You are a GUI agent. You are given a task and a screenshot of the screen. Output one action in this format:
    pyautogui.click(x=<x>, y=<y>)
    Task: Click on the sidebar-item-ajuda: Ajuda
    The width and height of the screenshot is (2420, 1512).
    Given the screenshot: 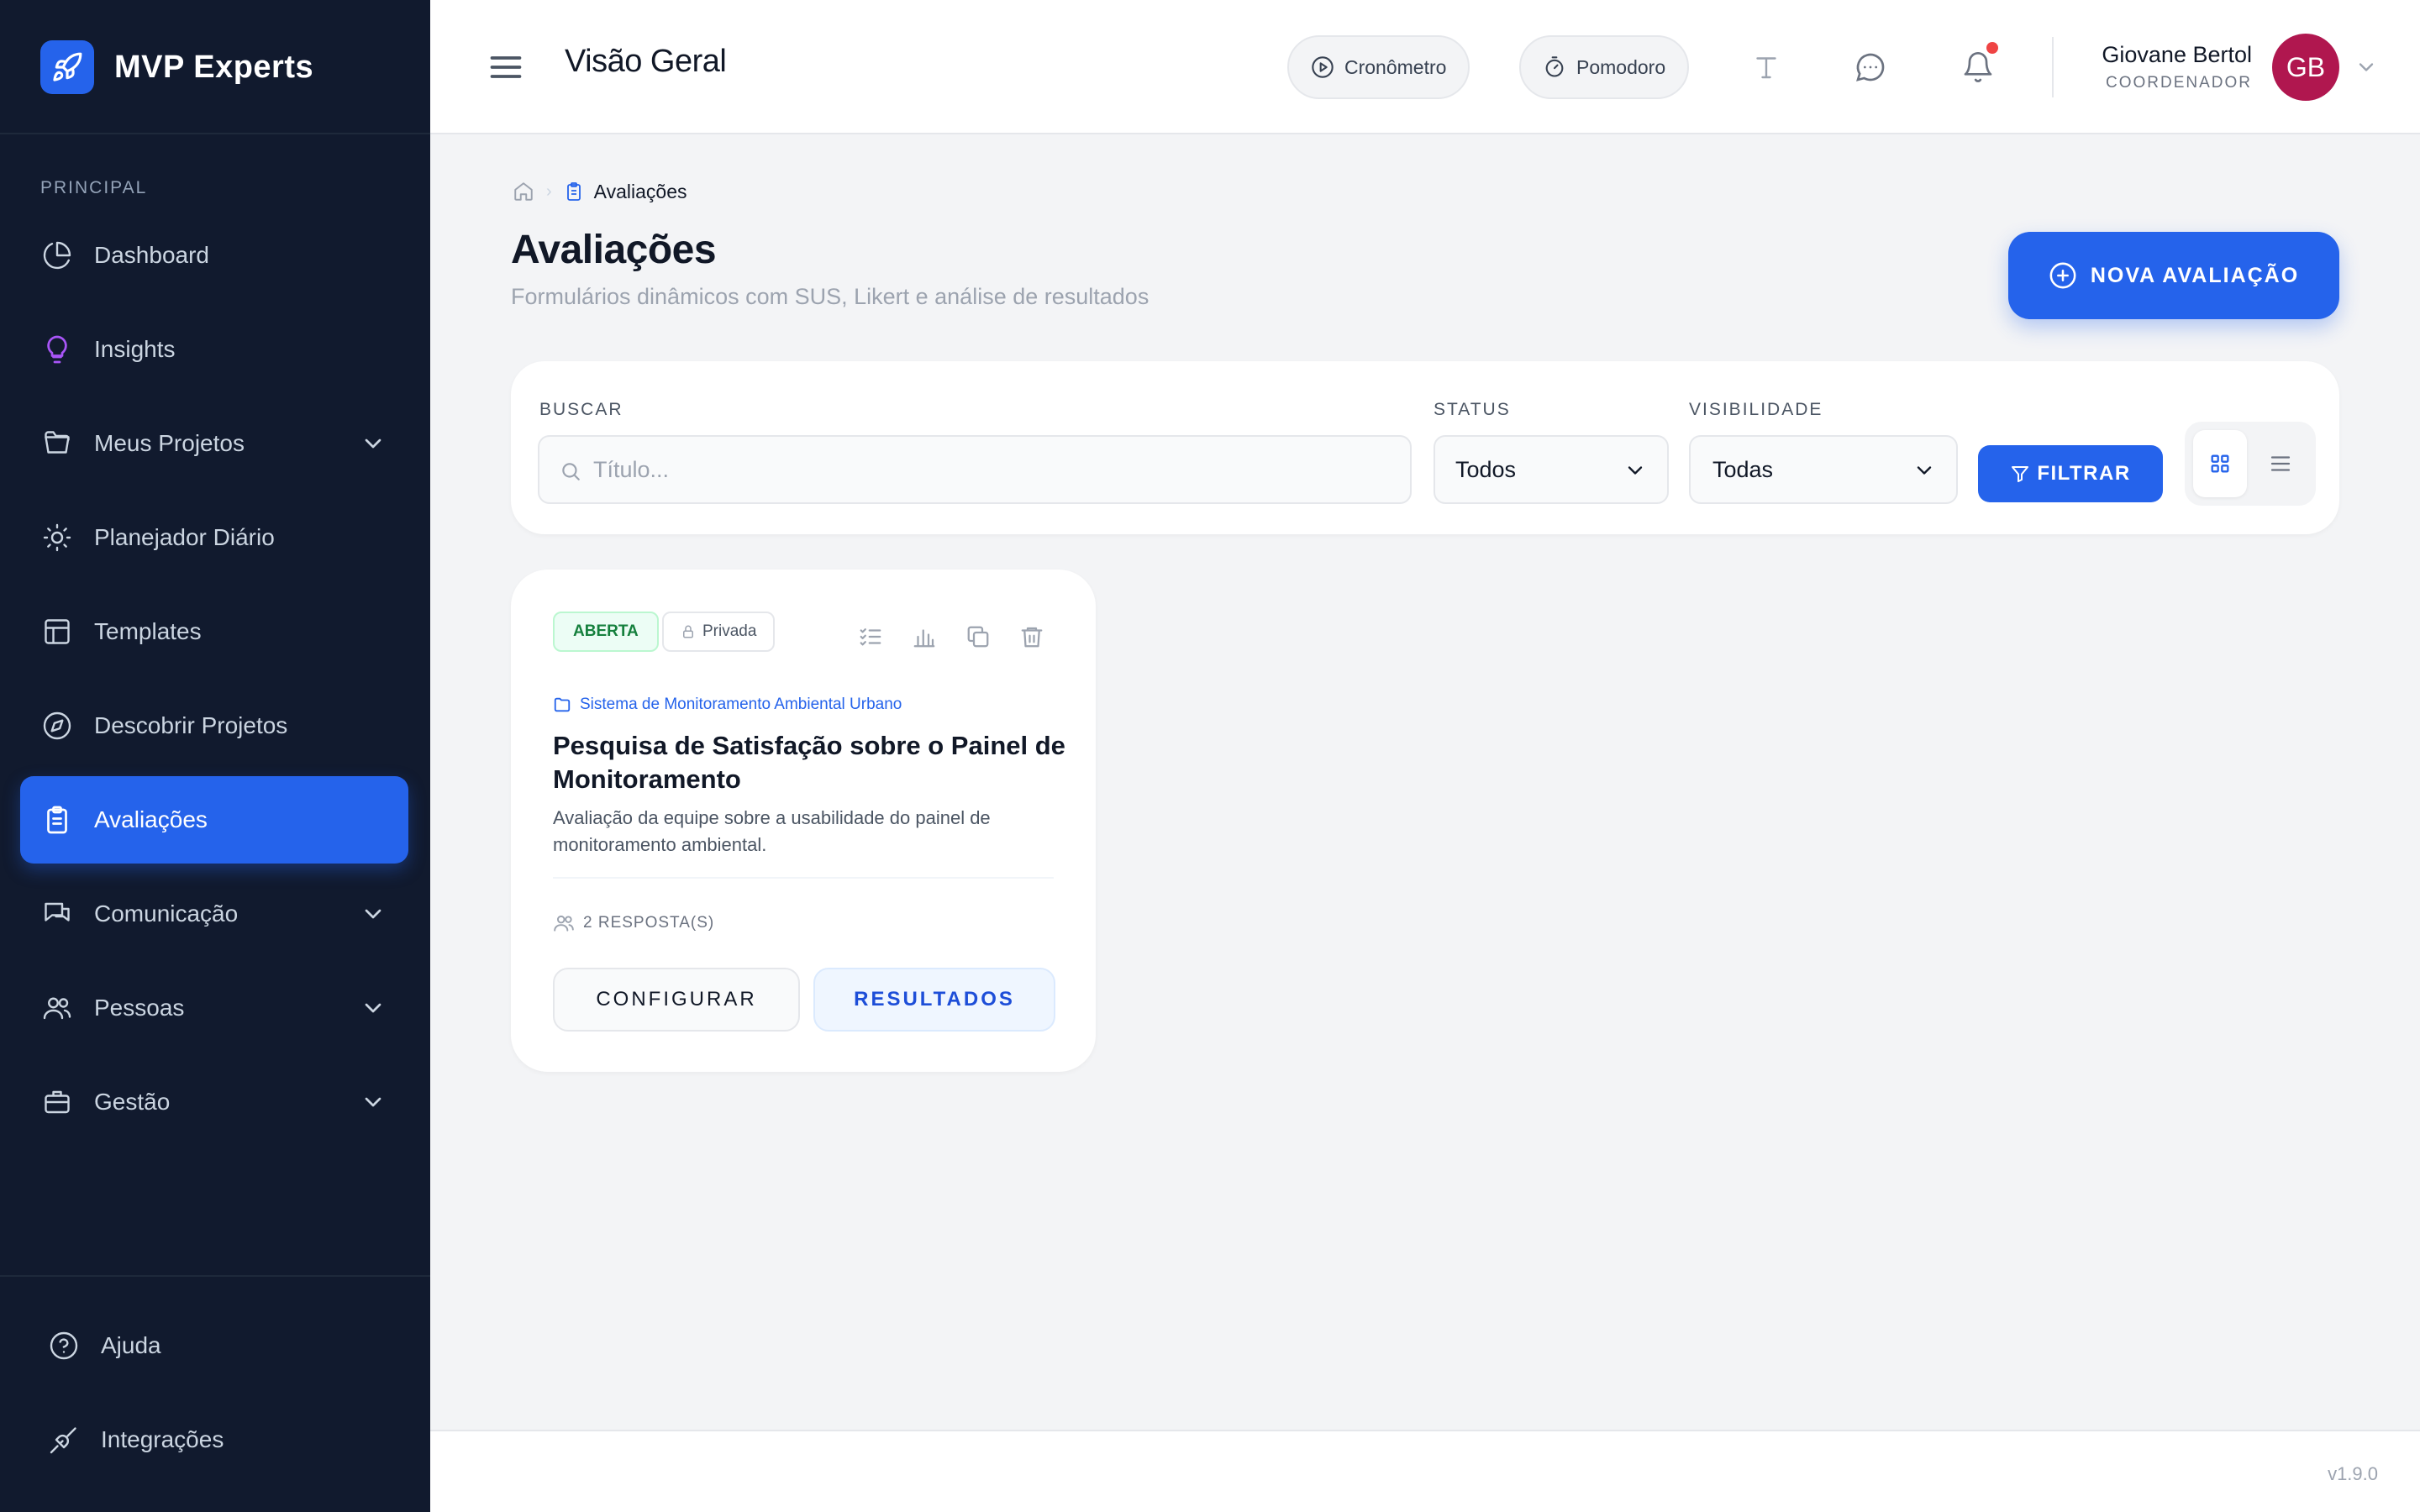 What is the action you would take?
    pyautogui.click(x=214, y=1345)
    